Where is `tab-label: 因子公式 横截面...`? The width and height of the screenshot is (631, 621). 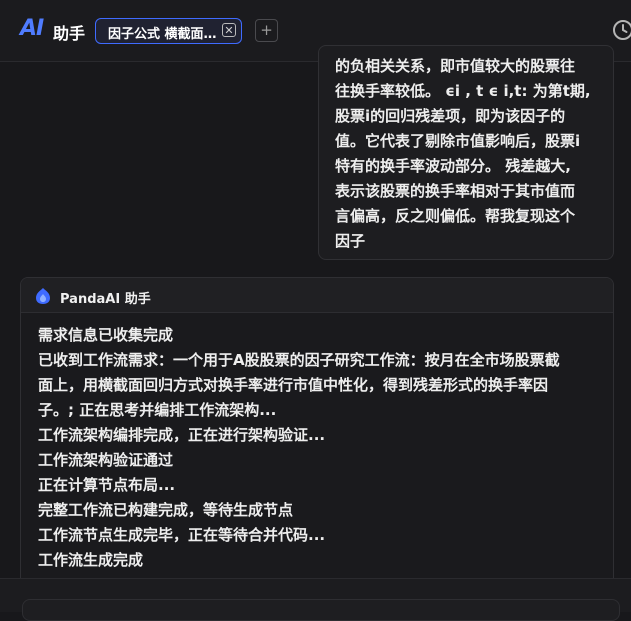
tab-label: 因子公式 横截面... is located at coordinates (163, 34).